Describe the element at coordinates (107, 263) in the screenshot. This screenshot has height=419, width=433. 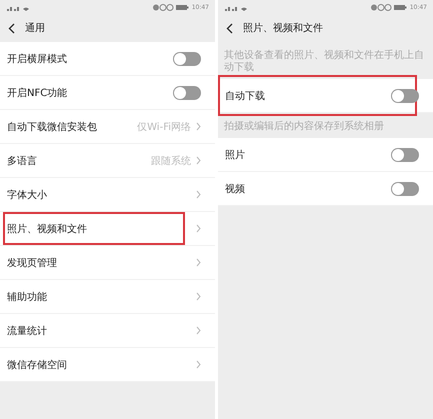
I see `settings-row: 发现页管理` at that location.